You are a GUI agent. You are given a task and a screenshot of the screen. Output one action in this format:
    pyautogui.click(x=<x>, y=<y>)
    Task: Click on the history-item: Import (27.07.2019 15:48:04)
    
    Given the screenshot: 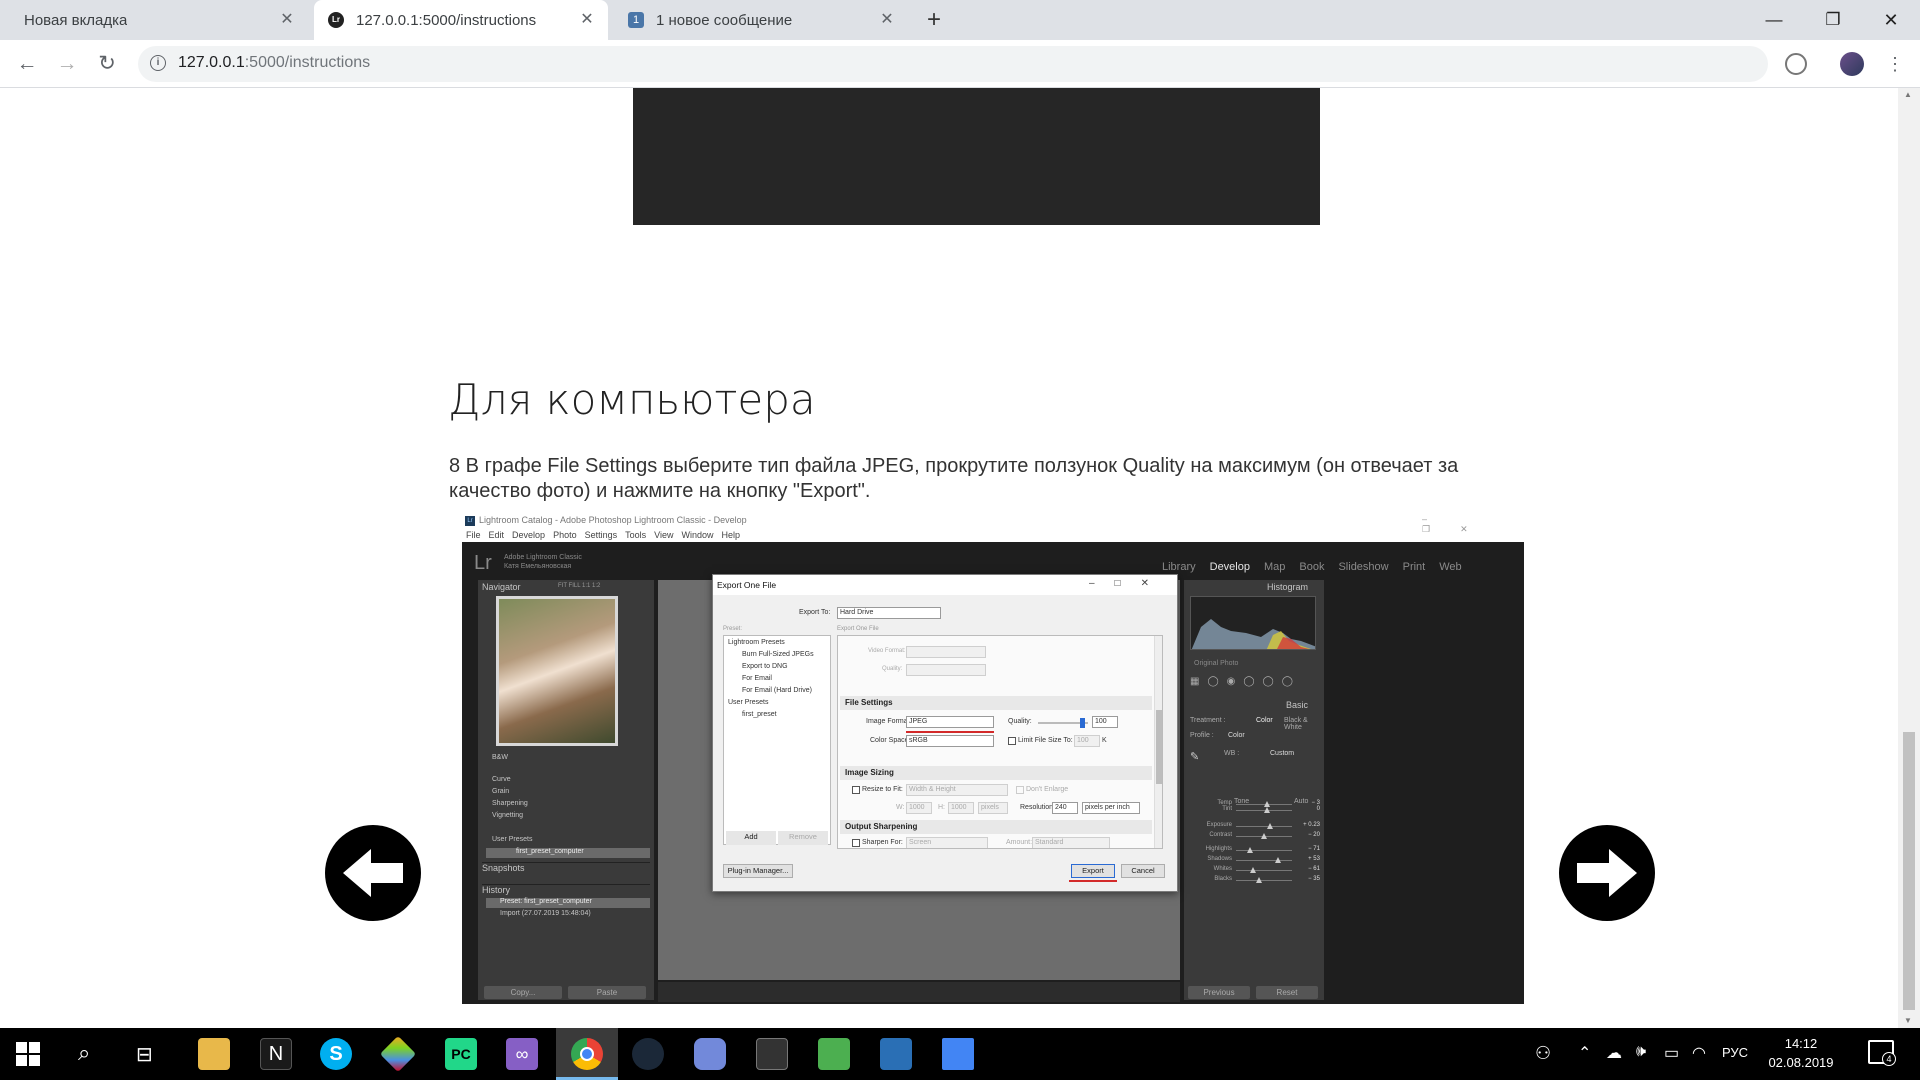 What is the action you would take?
    pyautogui.click(x=538, y=913)
    